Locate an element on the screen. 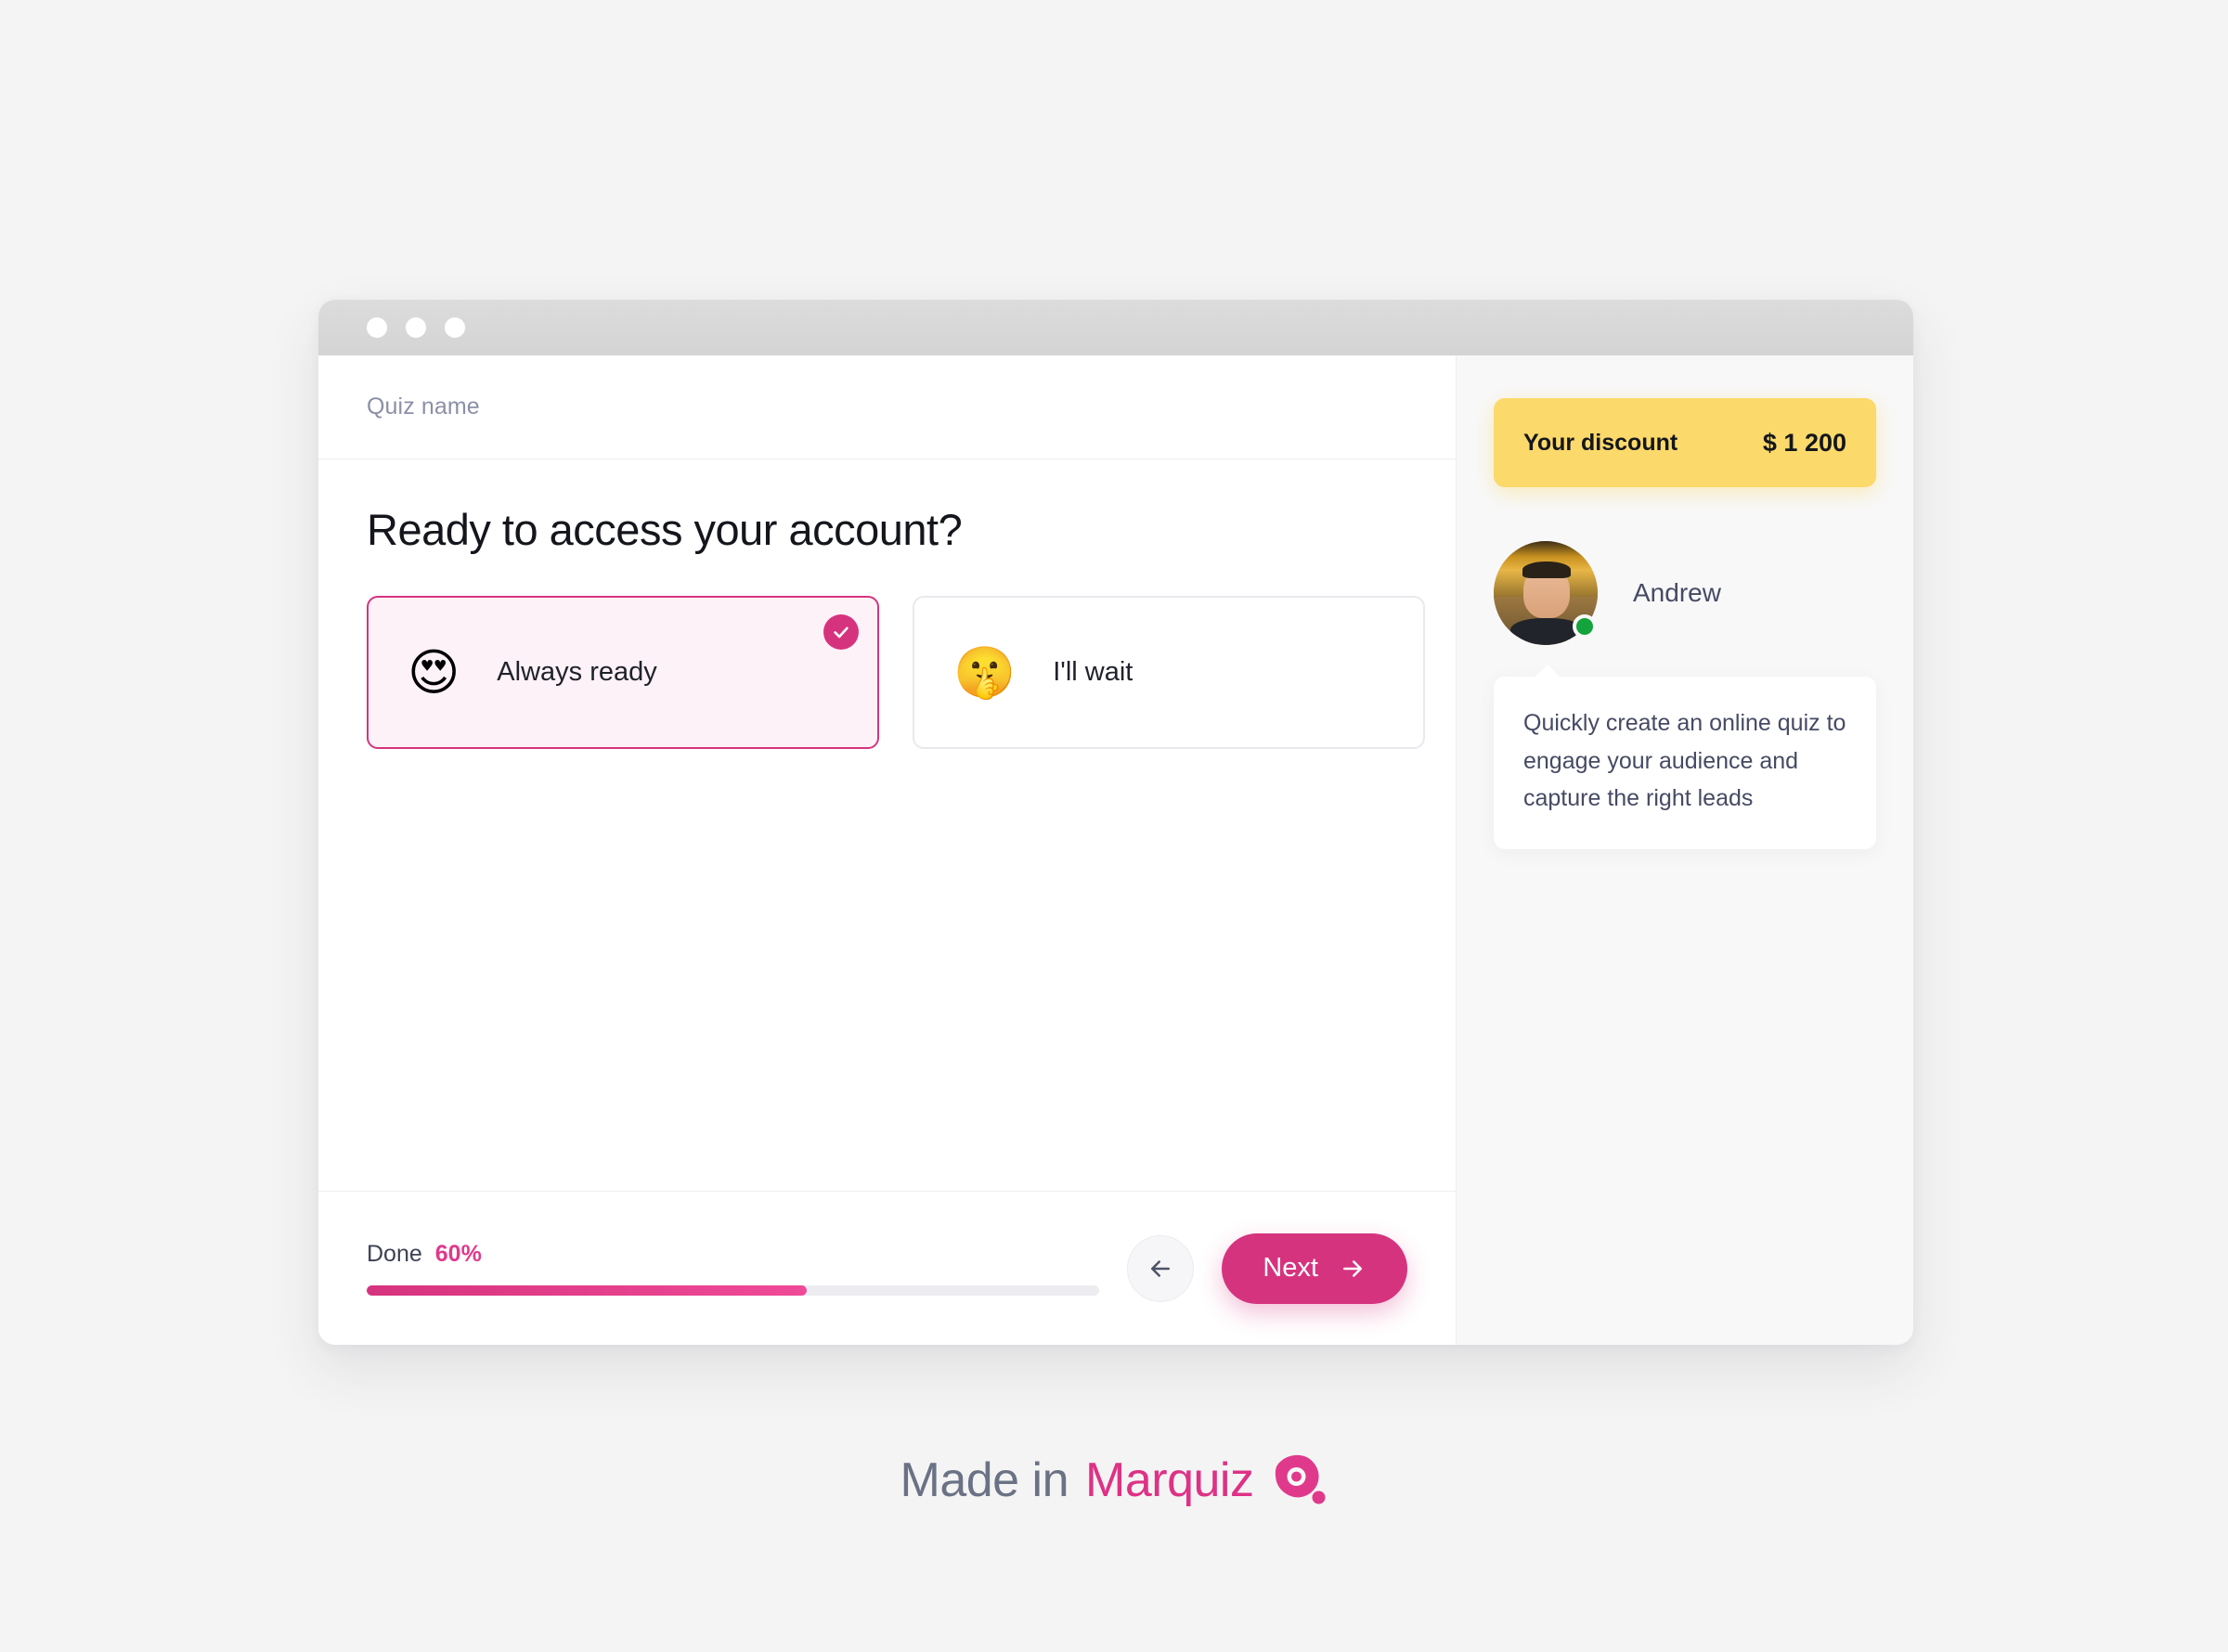  window-minimize-dot is located at coordinates (416, 327).